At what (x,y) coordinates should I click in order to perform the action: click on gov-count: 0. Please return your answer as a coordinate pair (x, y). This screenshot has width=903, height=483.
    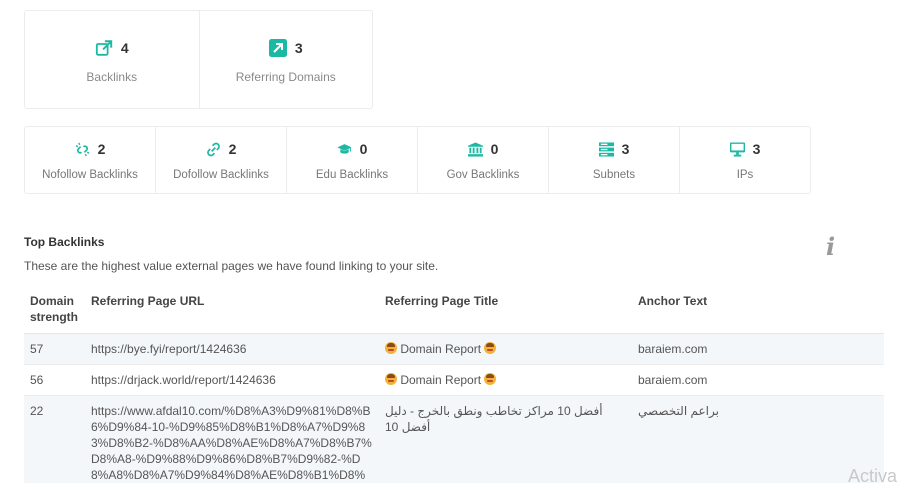
    Looking at the image, I should click on (494, 149).